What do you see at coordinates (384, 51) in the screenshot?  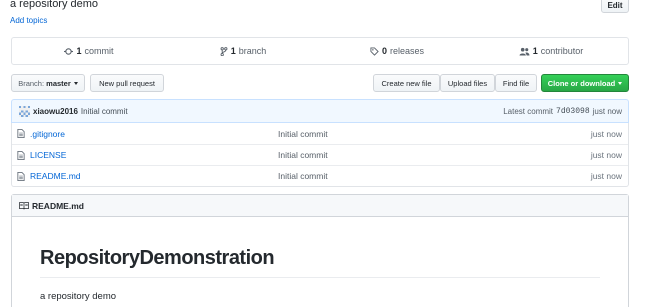 I see `releases-count: 0` at bounding box center [384, 51].